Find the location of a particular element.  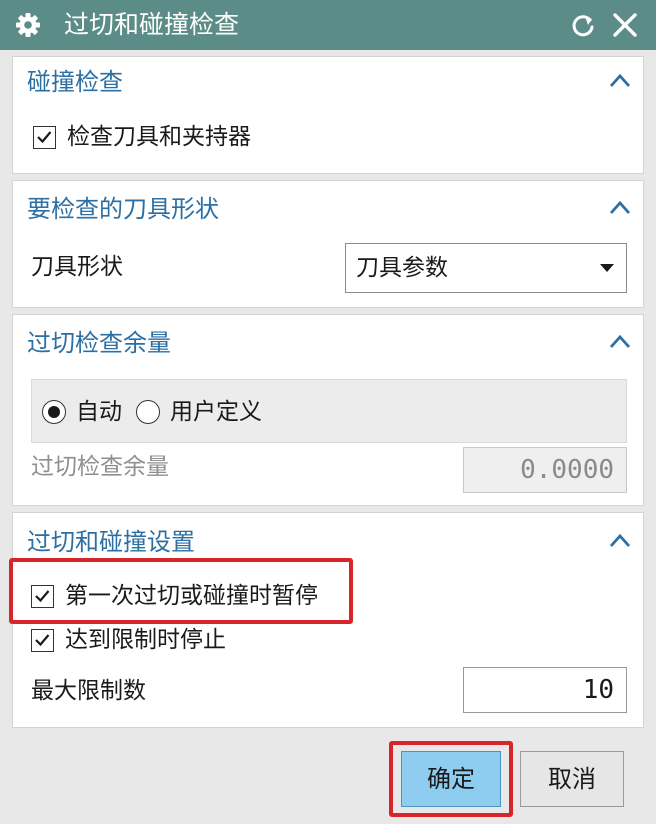

reset-icon is located at coordinates (583, 25).